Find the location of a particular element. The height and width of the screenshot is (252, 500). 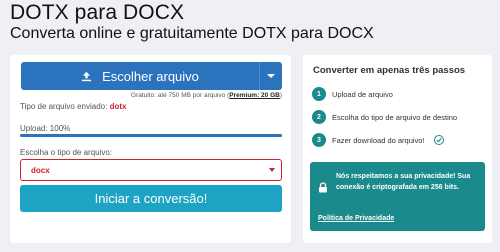

upload-progress-bar is located at coordinates (151, 135).